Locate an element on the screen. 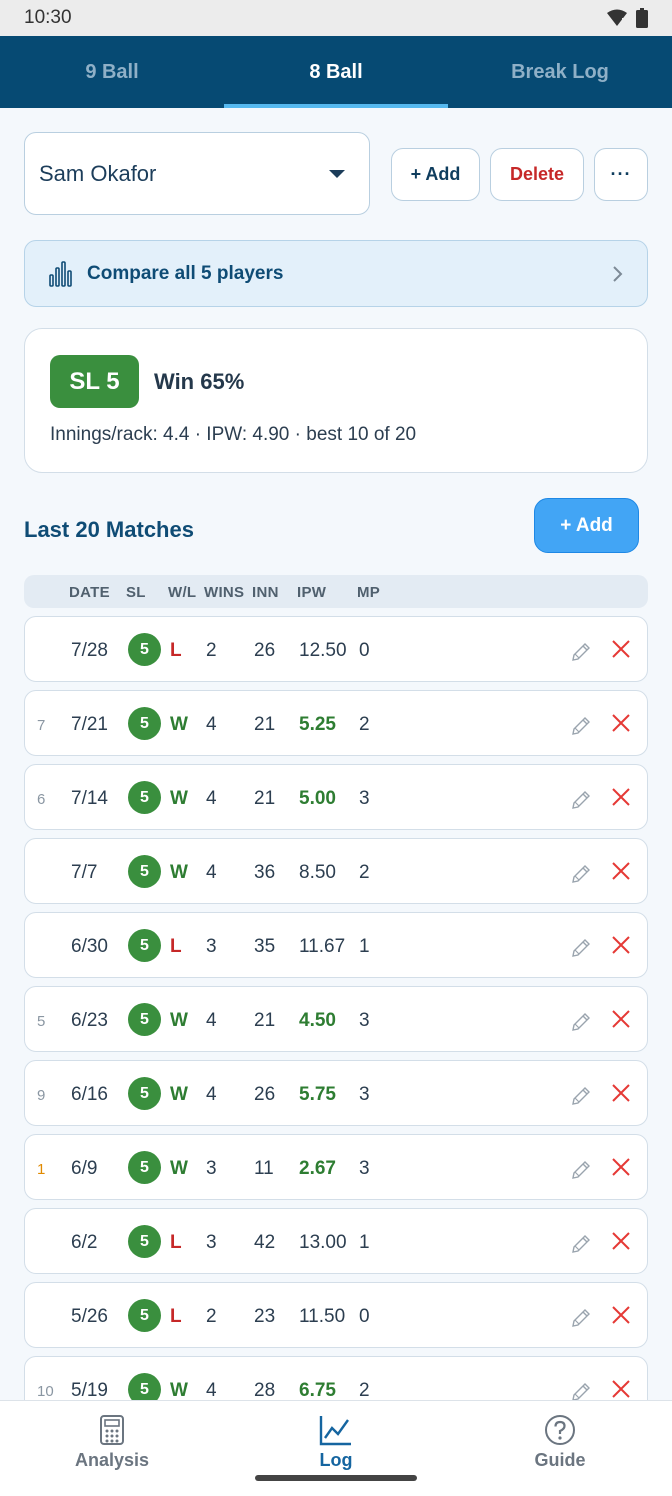 The image size is (672, 1496). more-options-button: ··· is located at coordinates (621, 174).